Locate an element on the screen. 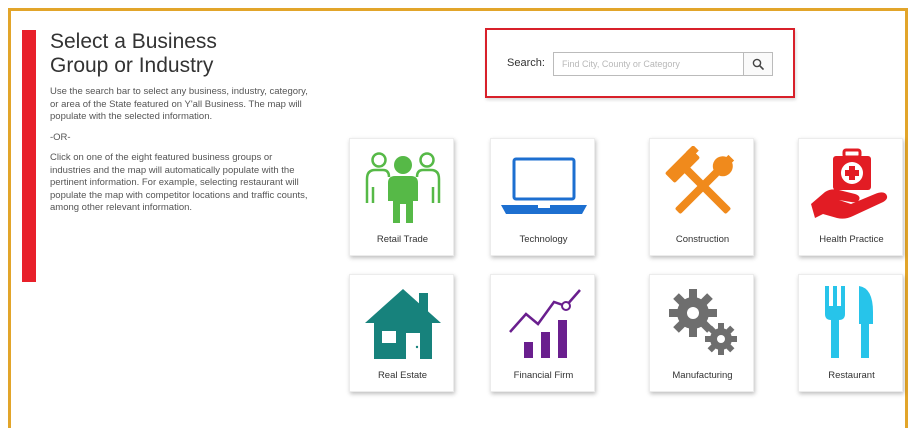 This screenshot has height=428, width=914. category-tile-financial-firm: Financial Firm is located at coordinates (542, 333).